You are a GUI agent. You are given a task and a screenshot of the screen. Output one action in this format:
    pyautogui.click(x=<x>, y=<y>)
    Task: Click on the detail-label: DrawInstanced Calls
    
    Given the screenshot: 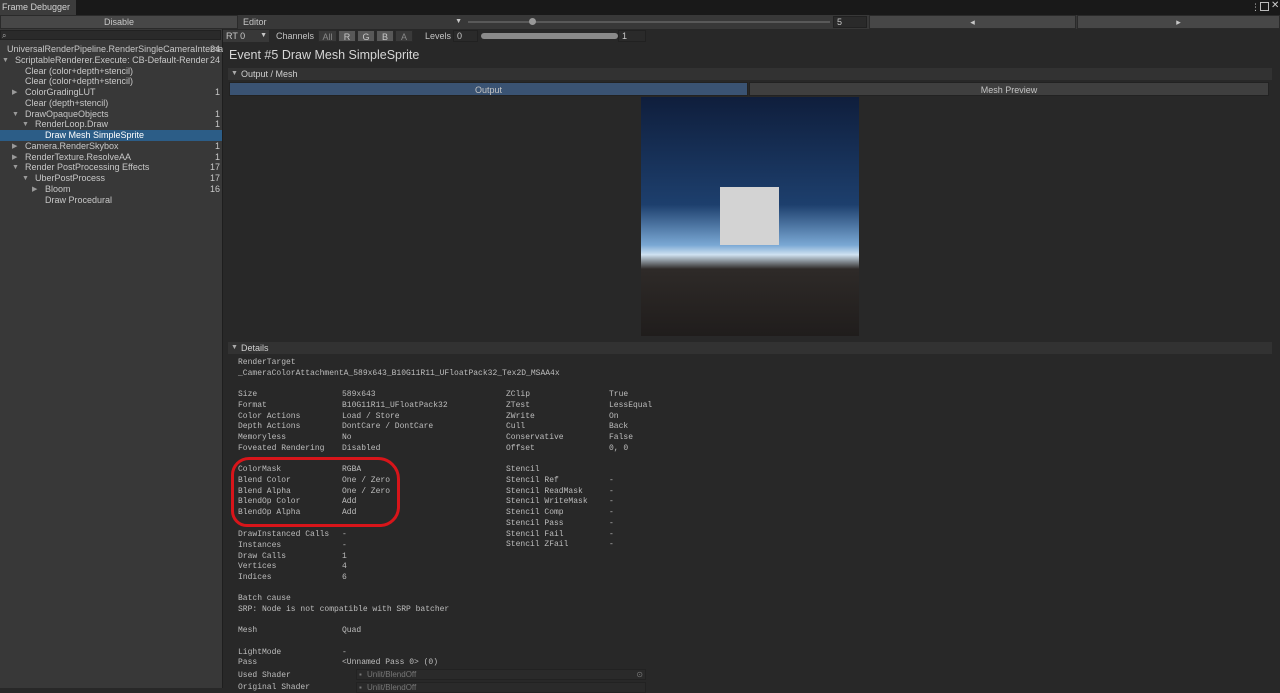 What is the action you would take?
    pyautogui.click(x=284, y=534)
    